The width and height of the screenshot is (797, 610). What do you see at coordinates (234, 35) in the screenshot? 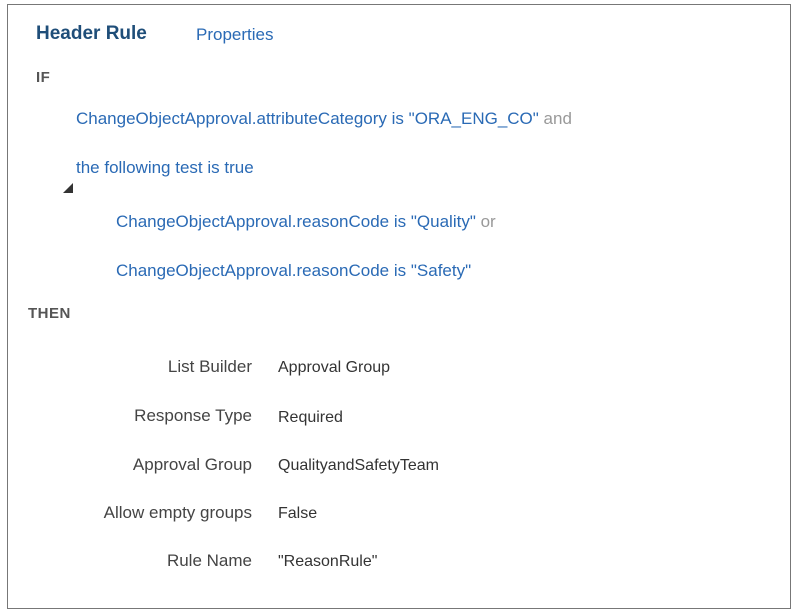
I see `properties-link: Properties` at bounding box center [234, 35].